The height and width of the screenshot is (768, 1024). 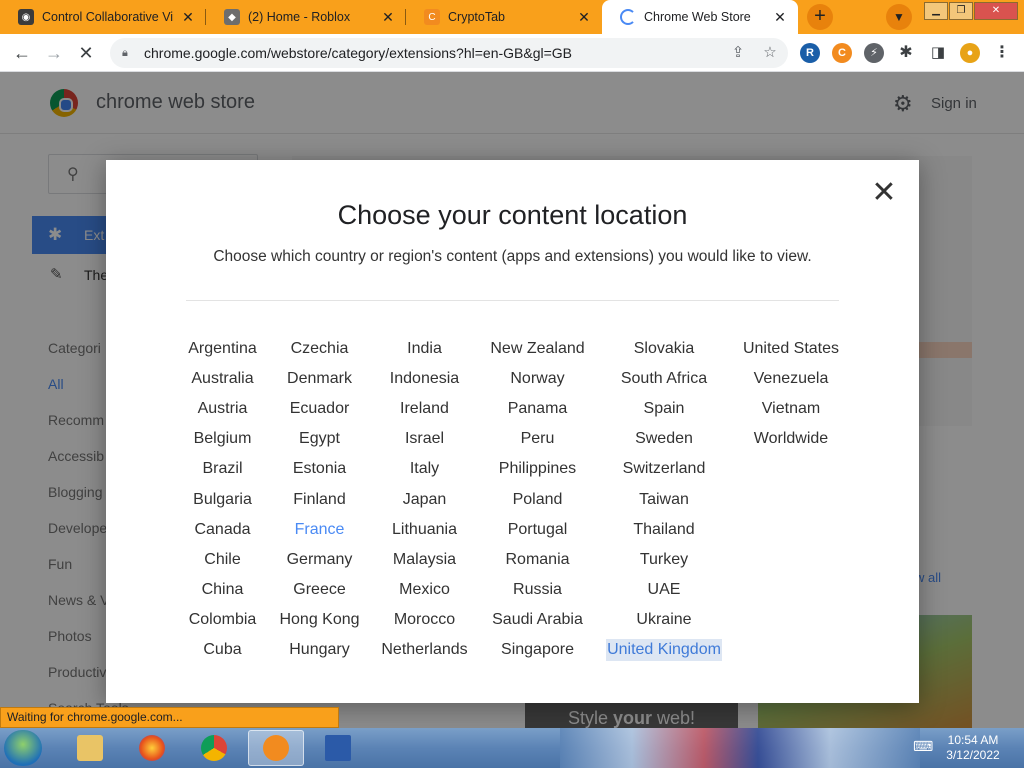 I want to click on country-option: Vietnam, so click(x=791, y=409).